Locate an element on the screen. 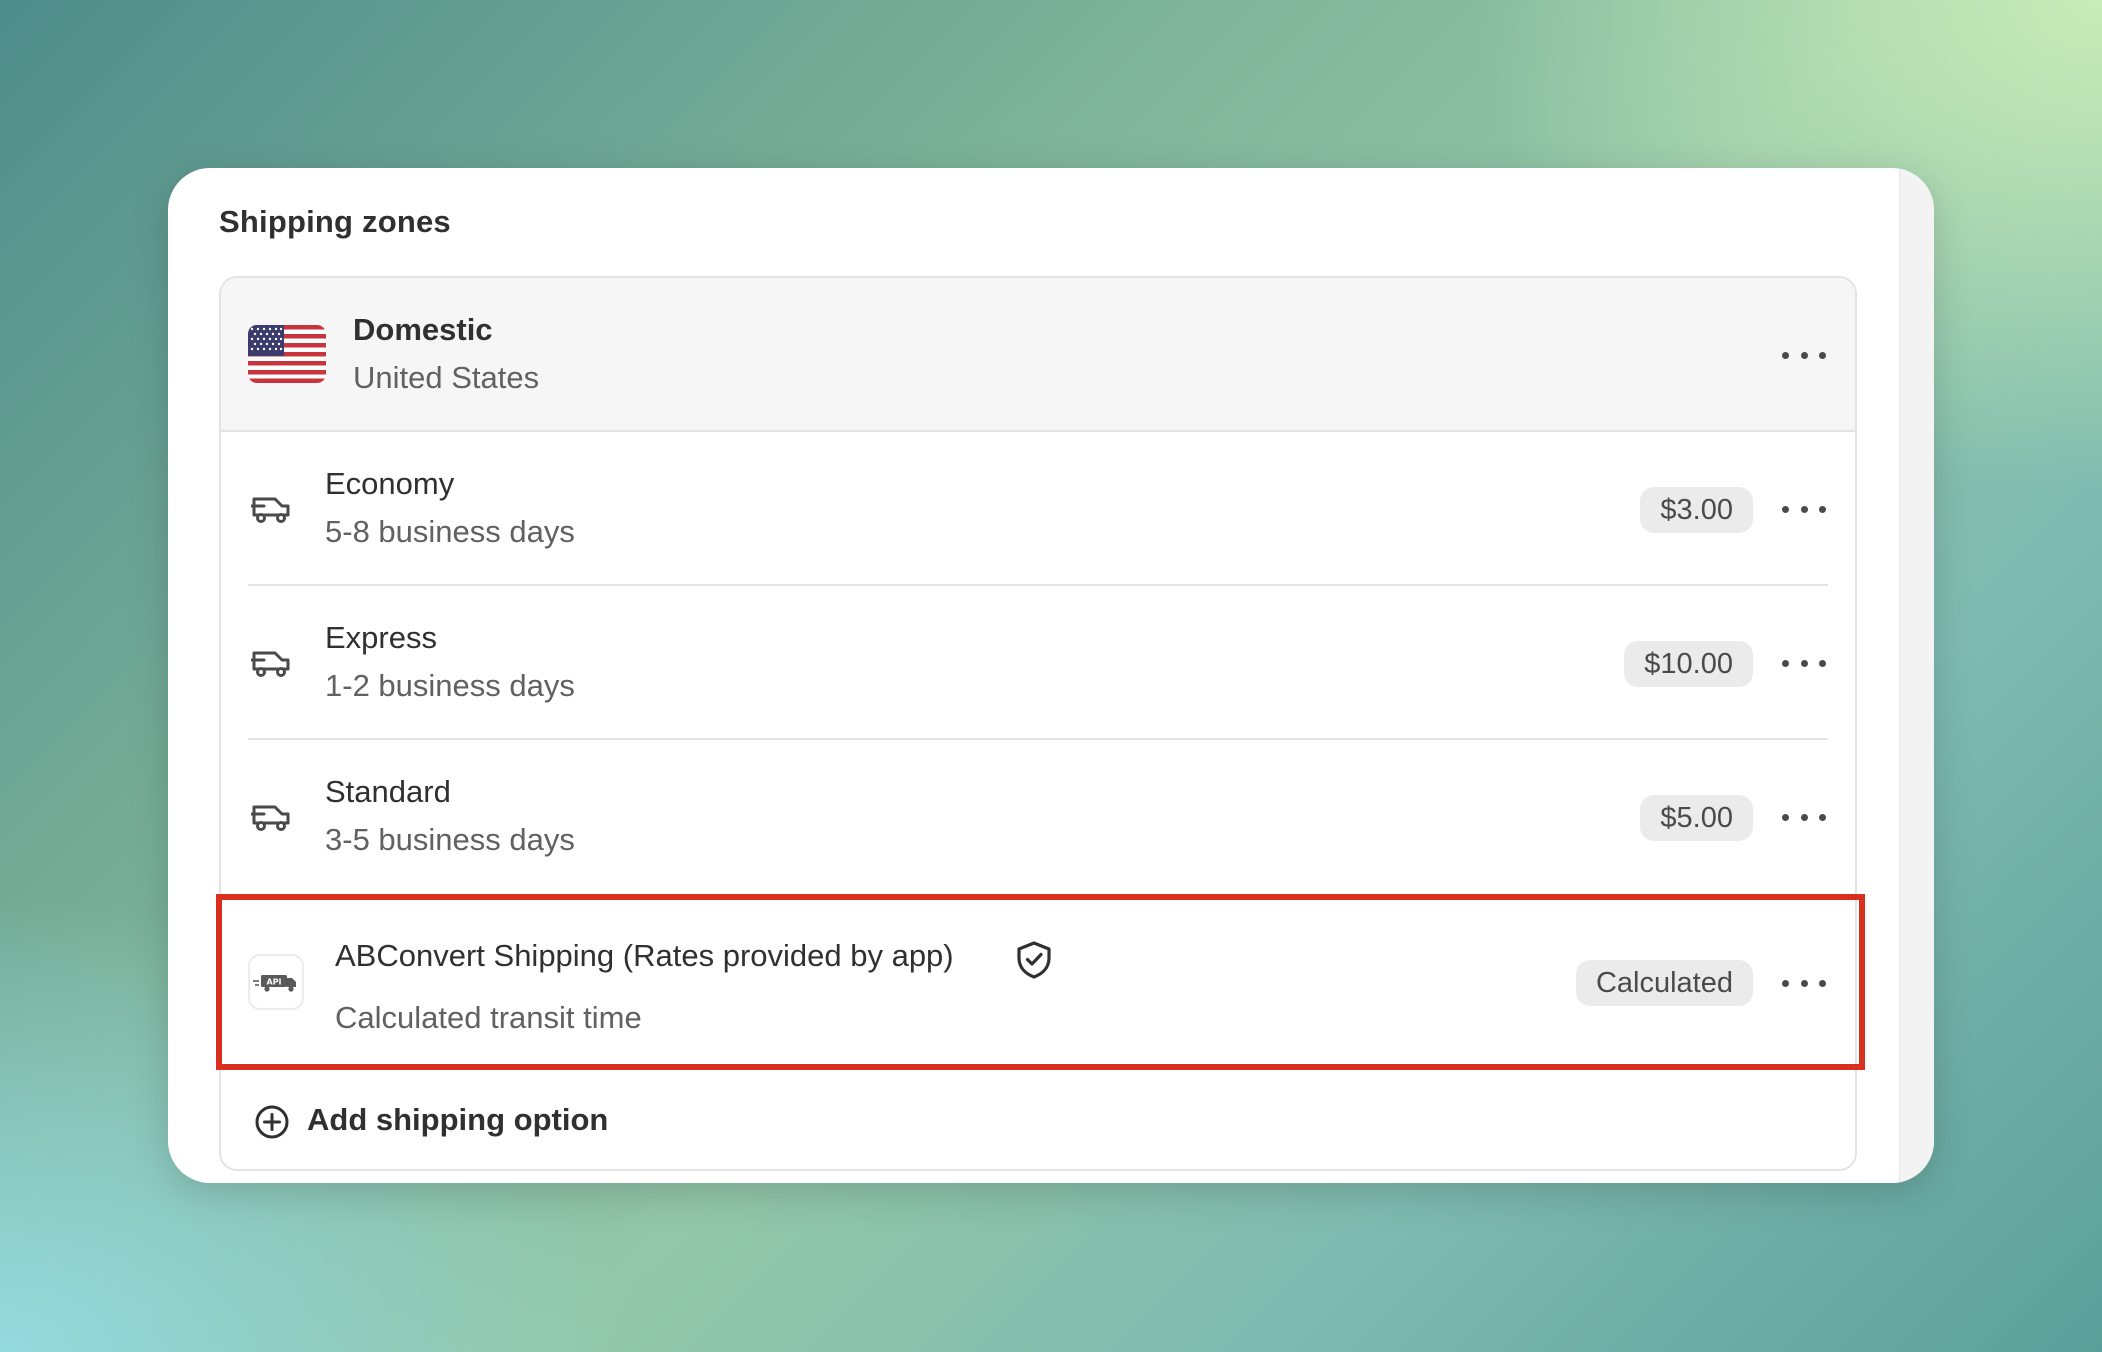 Image resolution: width=2102 pixels, height=1352 pixels. add-shipping-option-row: Add shipping option is located at coordinates (1038, 1120).